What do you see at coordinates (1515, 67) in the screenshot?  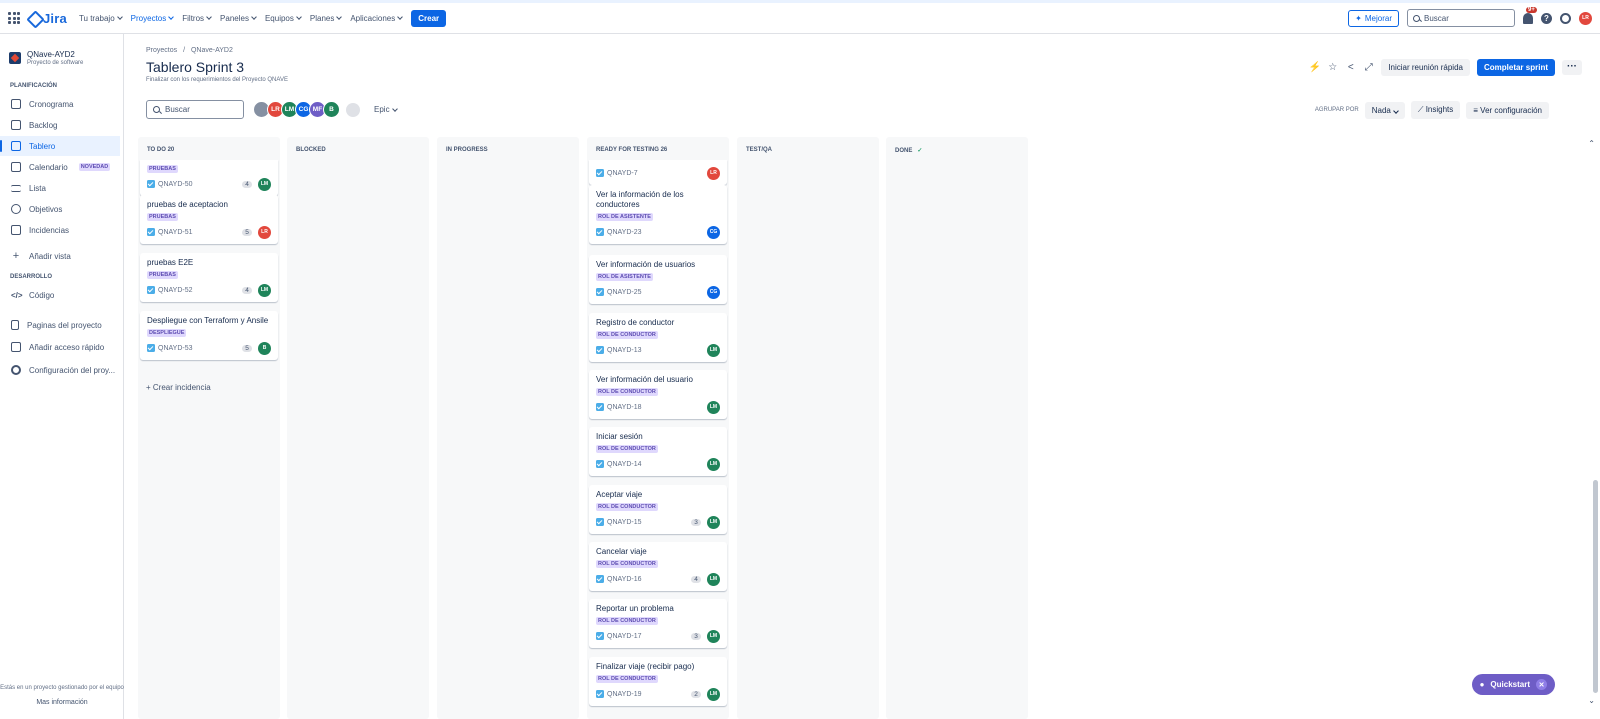 I see `complete-sprint-button: Completar sprint` at bounding box center [1515, 67].